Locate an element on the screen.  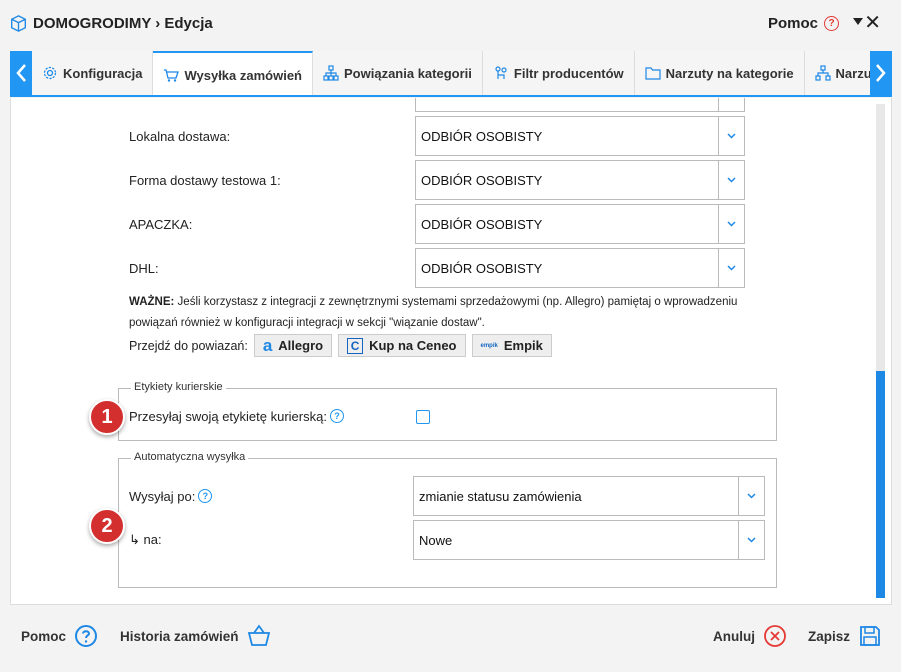
partial-select-above is located at coordinates (580, 105).